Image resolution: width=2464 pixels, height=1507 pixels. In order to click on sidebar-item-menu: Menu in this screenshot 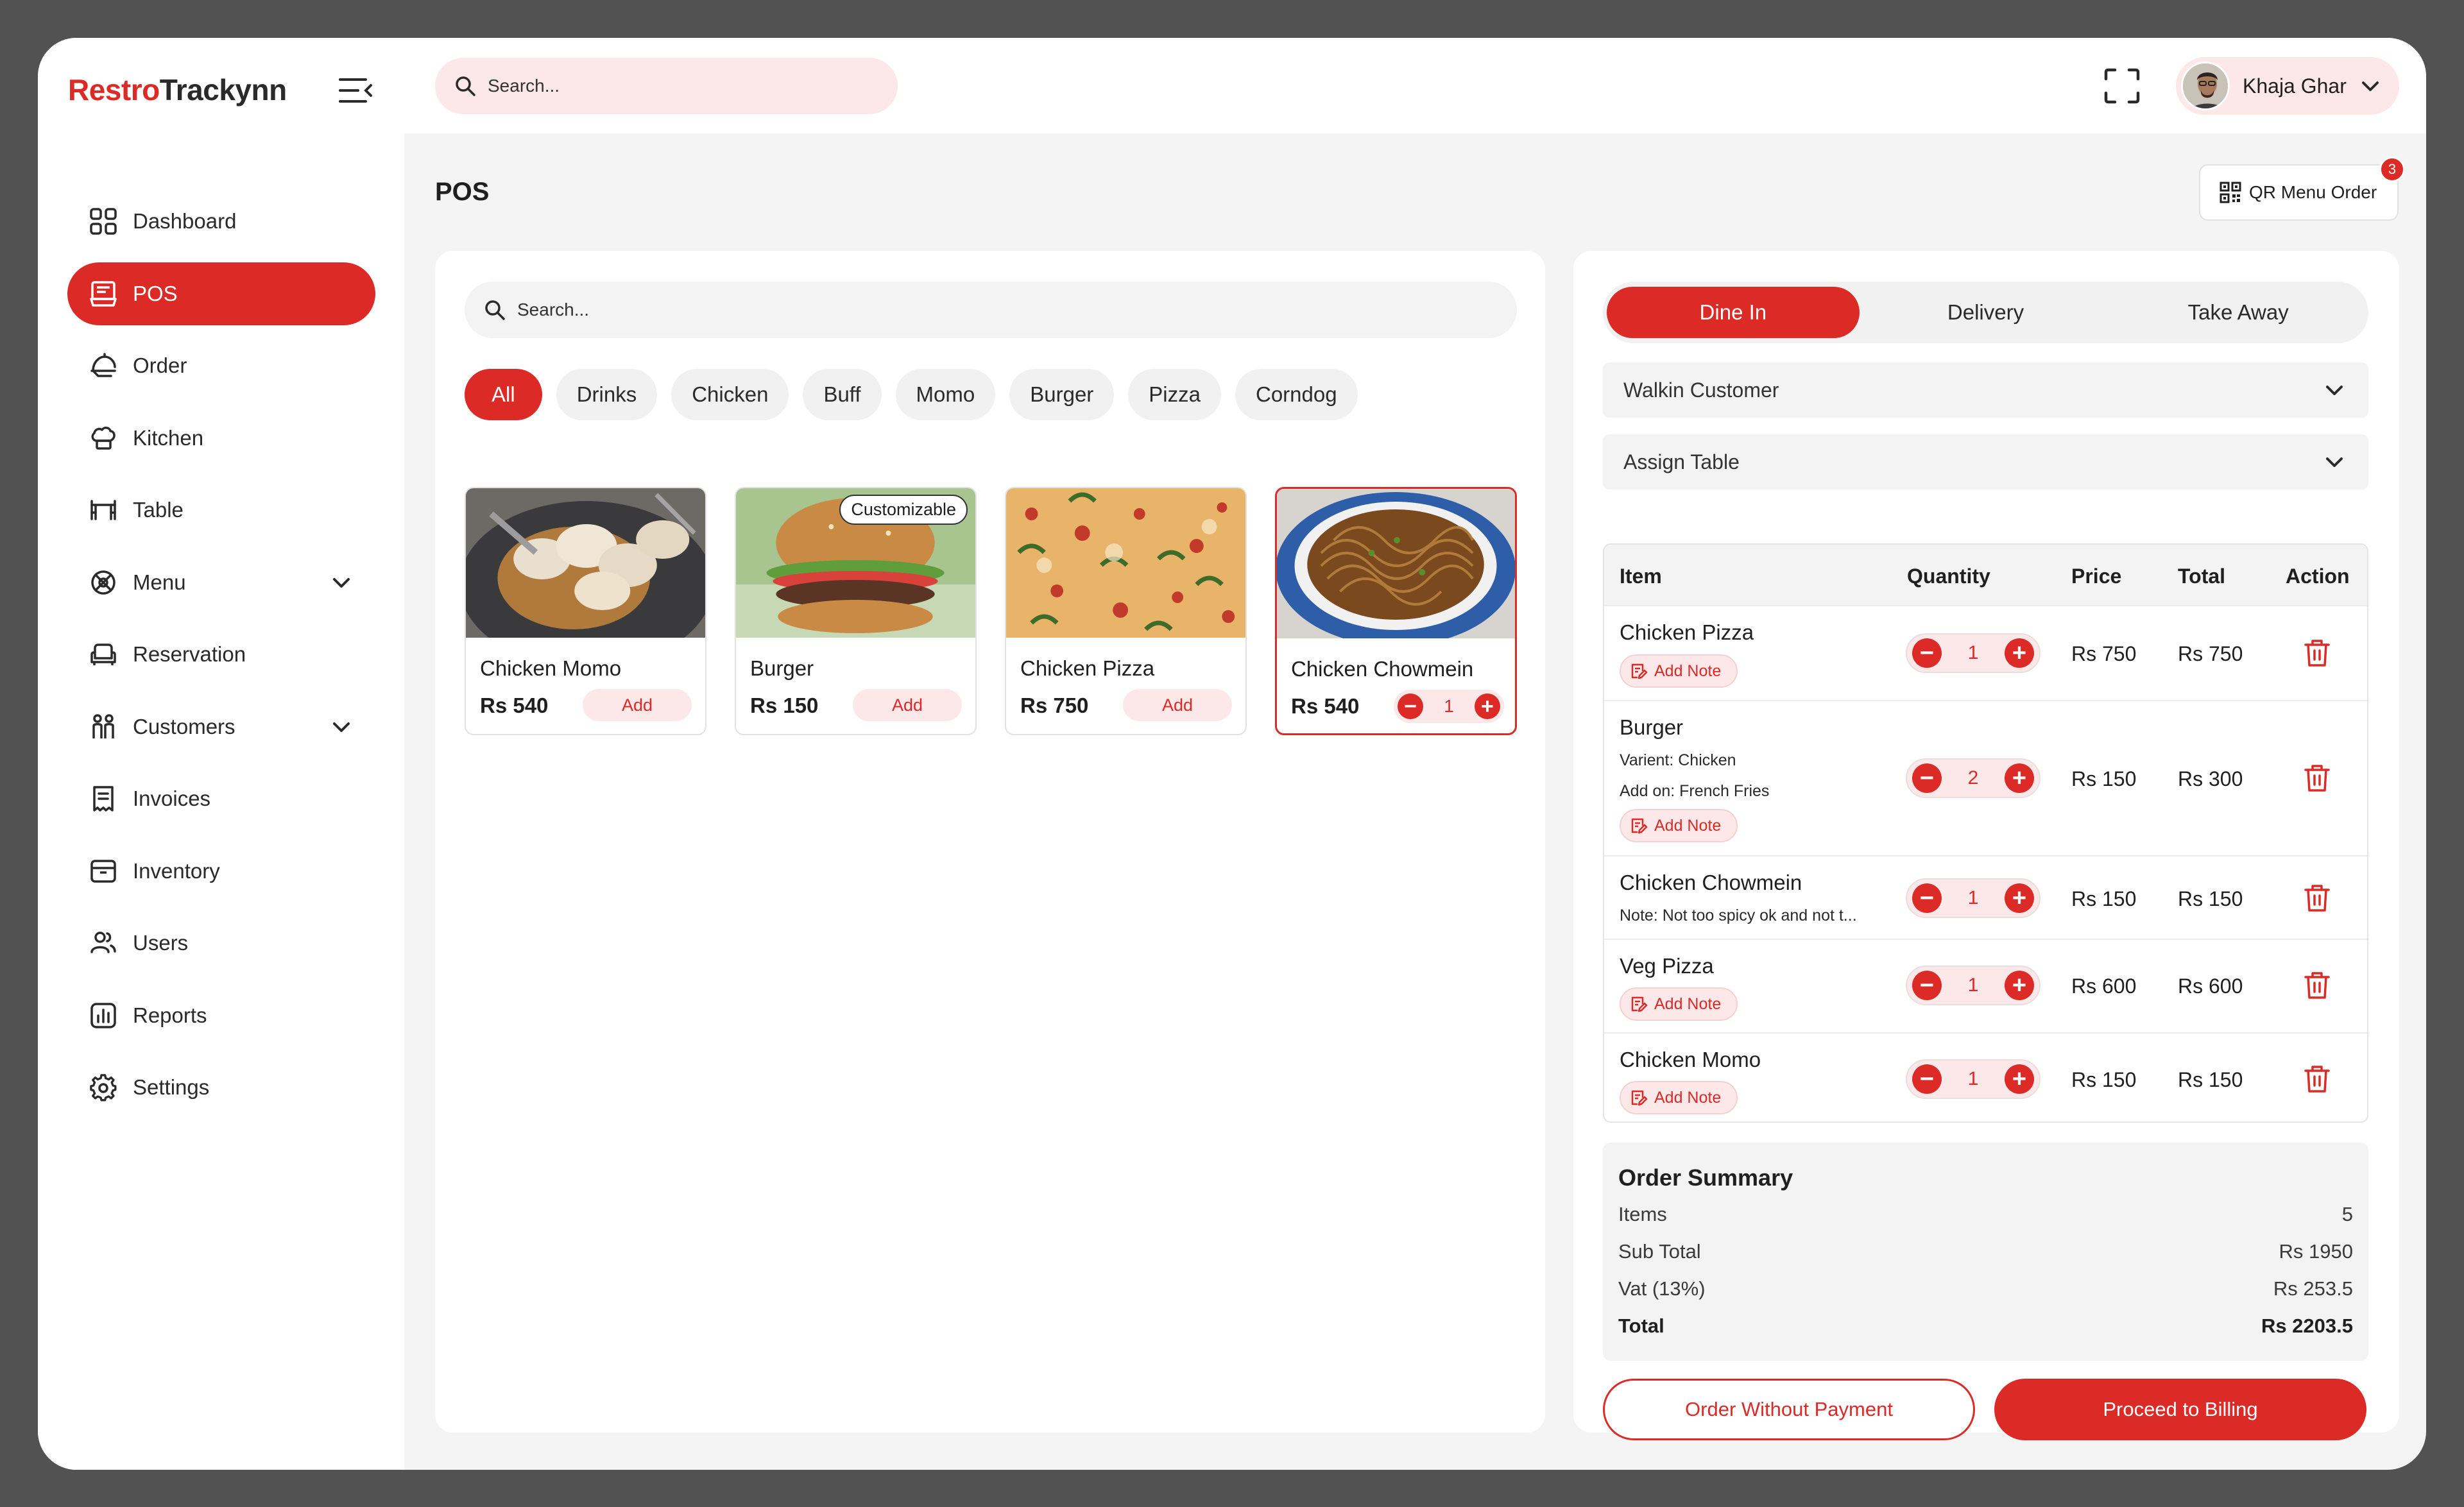, I will do `click(221, 582)`.